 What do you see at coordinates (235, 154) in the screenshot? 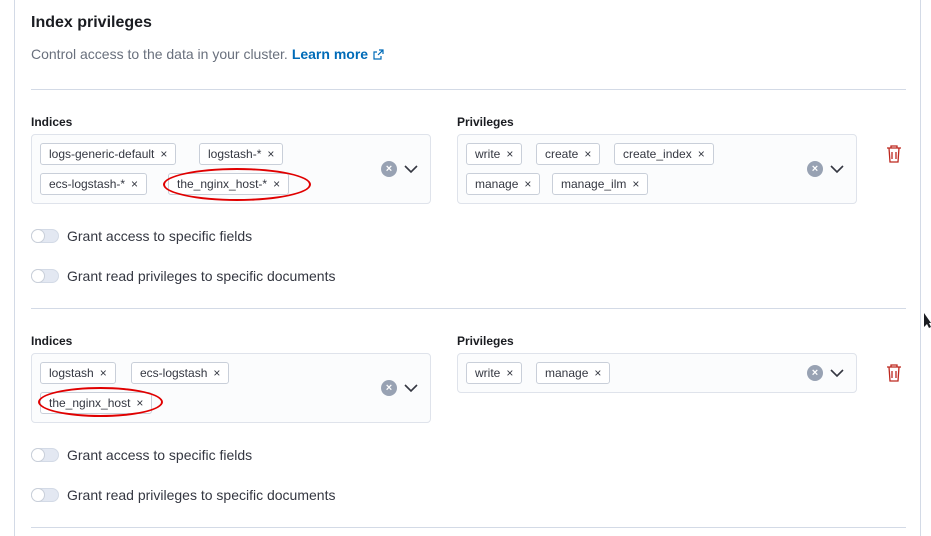
I see `pill-label: logstash-*` at bounding box center [235, 154].